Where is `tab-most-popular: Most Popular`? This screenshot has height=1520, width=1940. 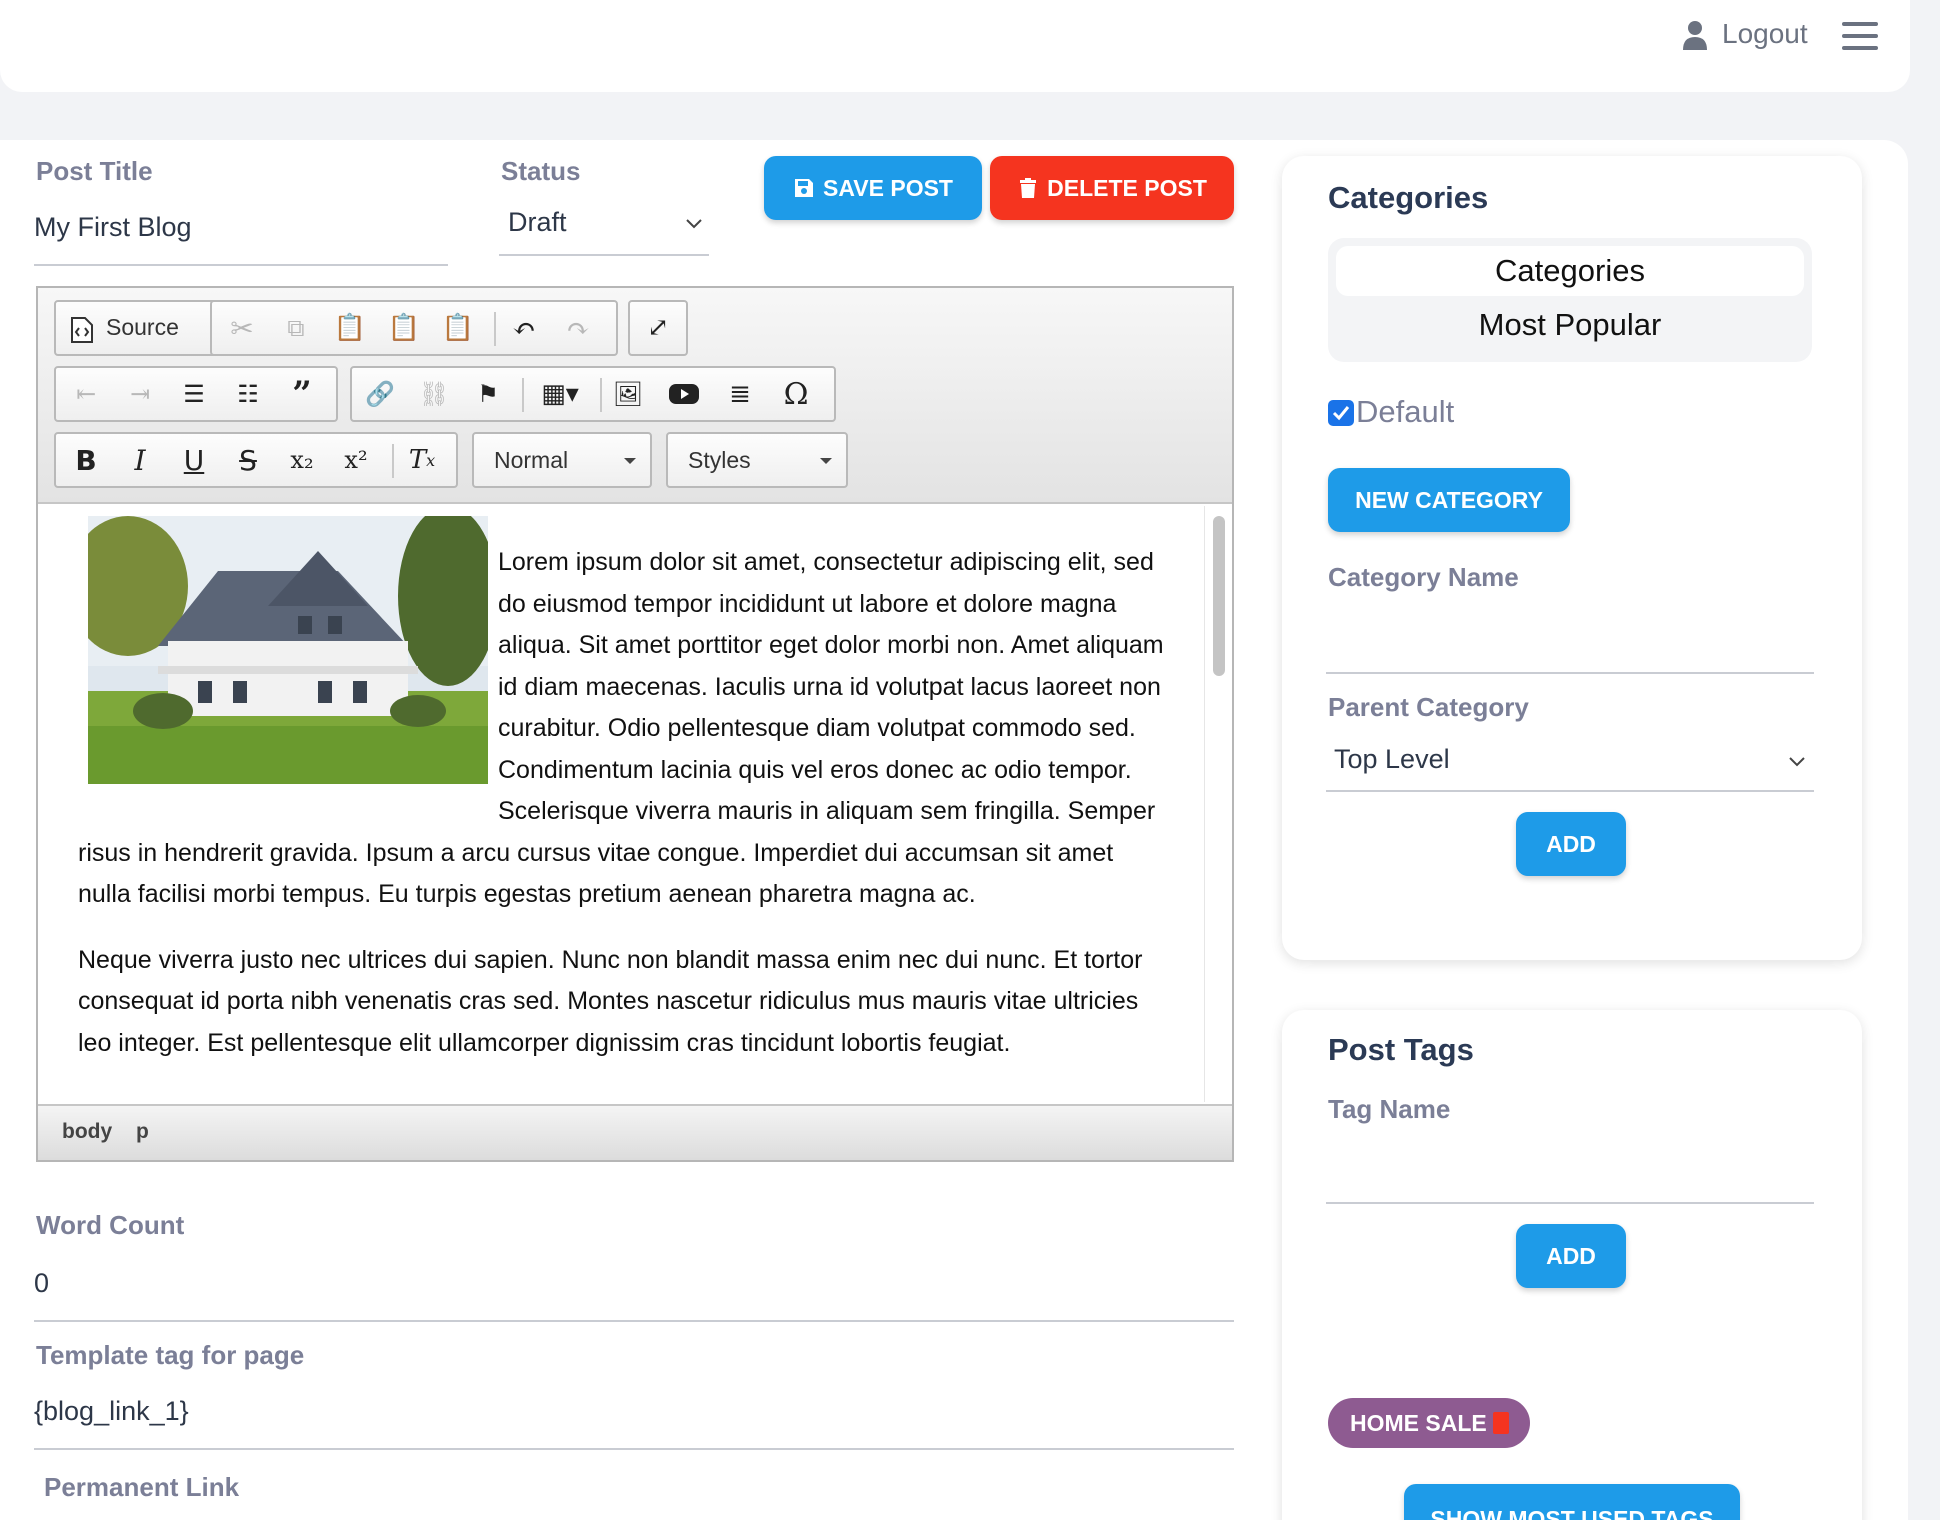
tab-most-popular: Most Popular is located at coordinates (1570, 325).